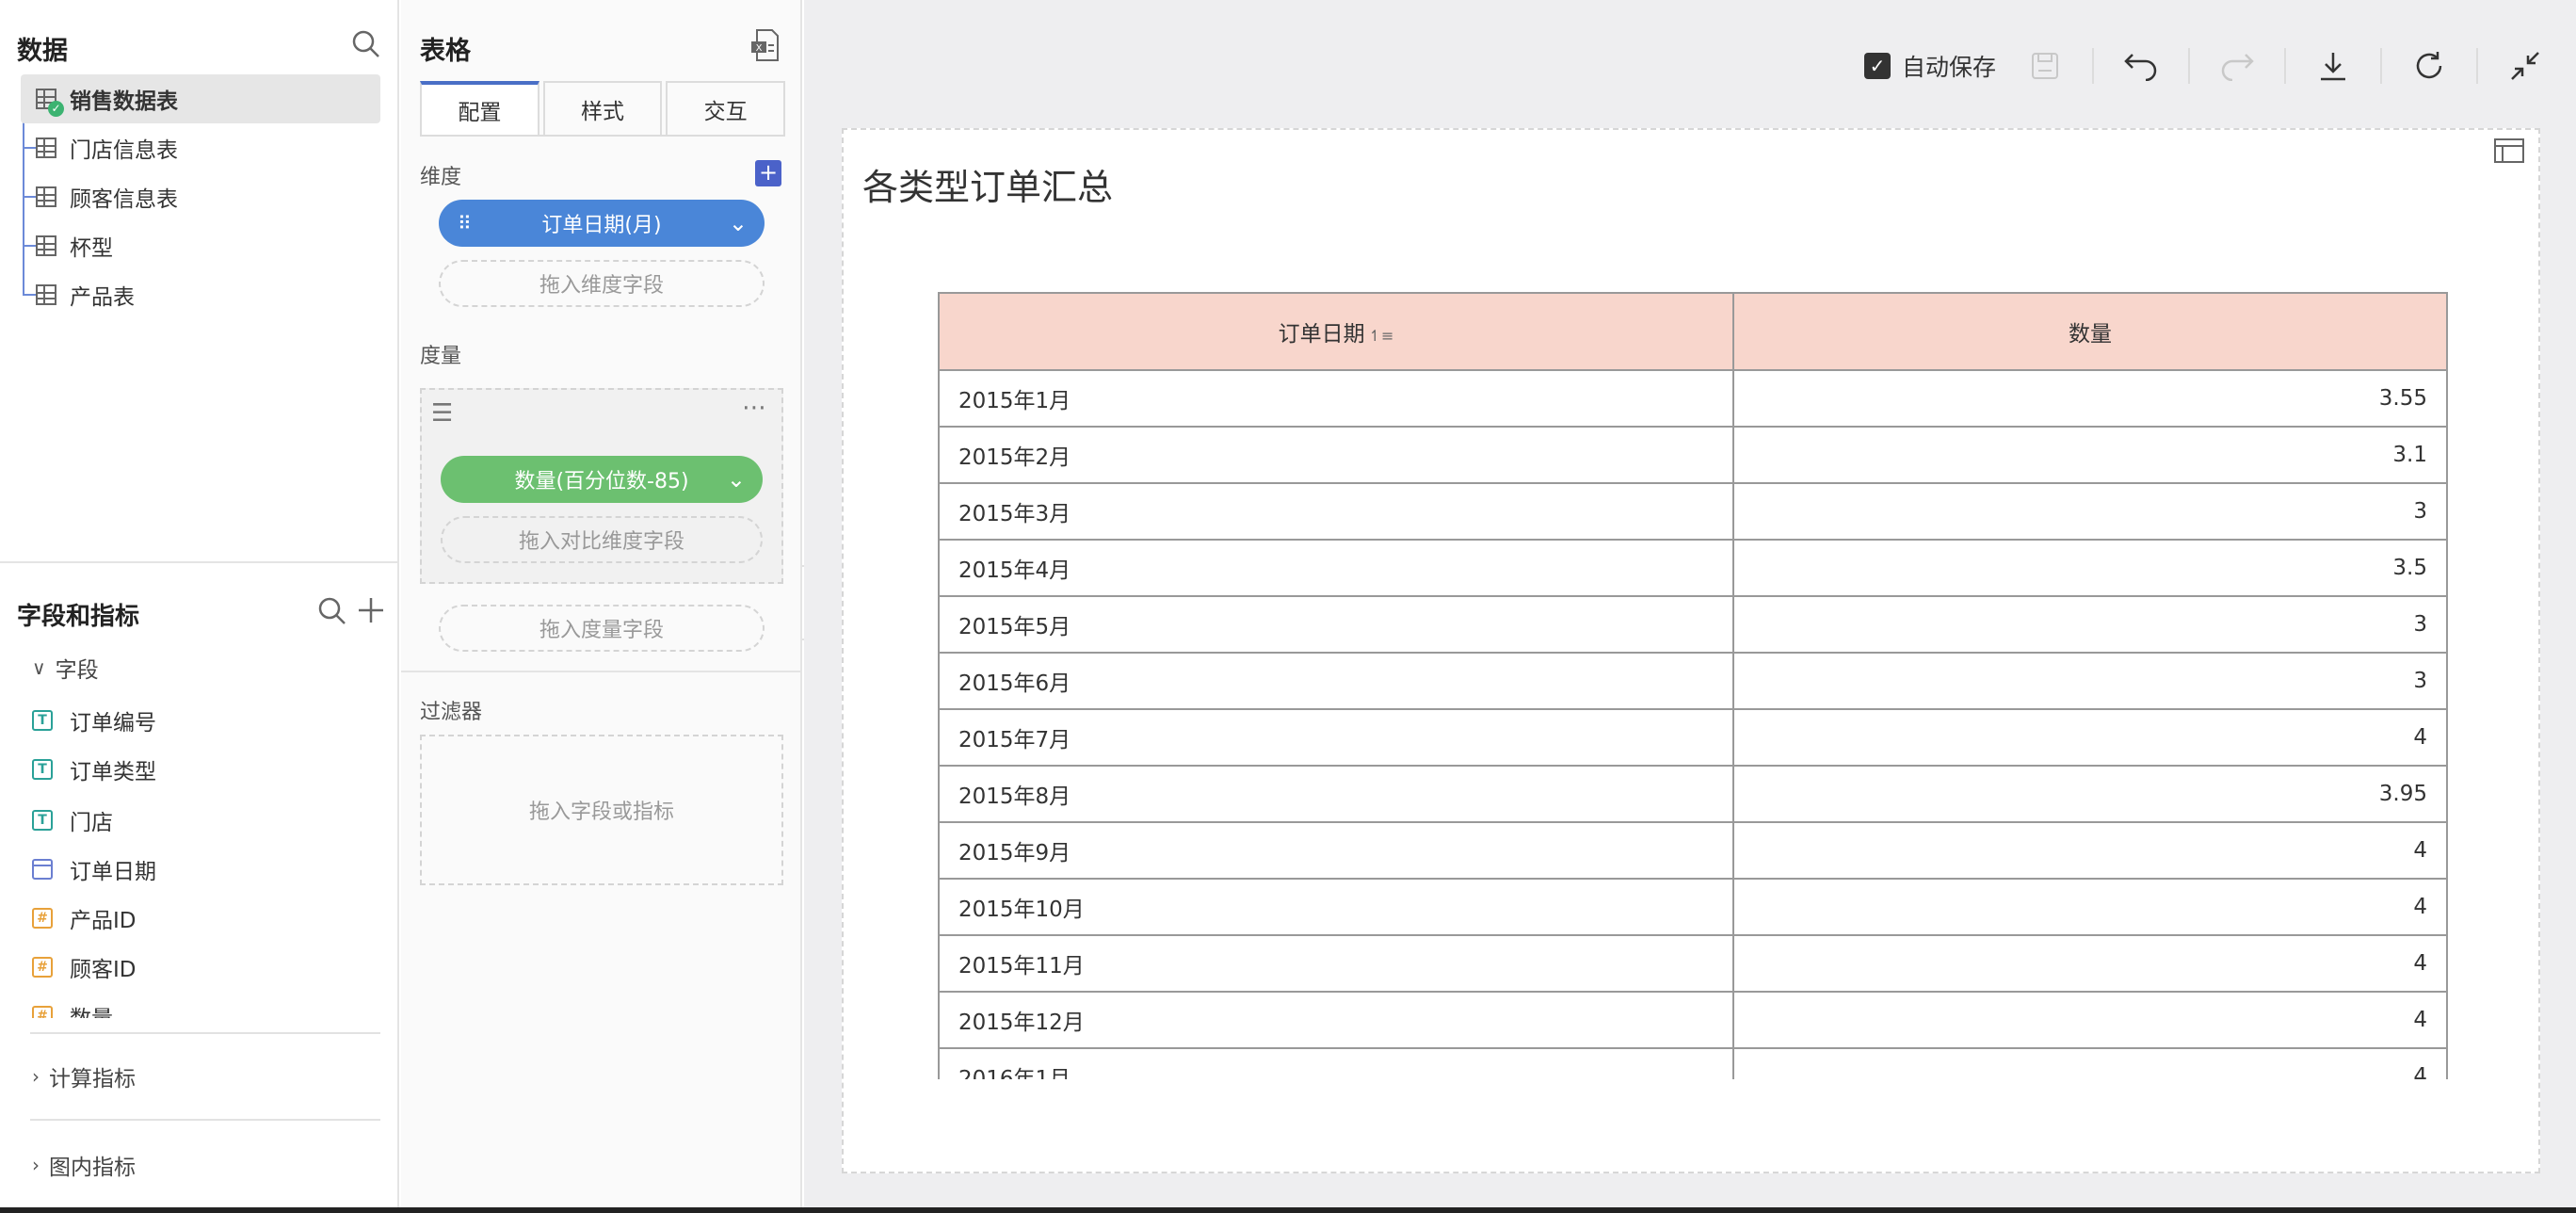  I want to click on minimize-icon, so click(2525, 66).